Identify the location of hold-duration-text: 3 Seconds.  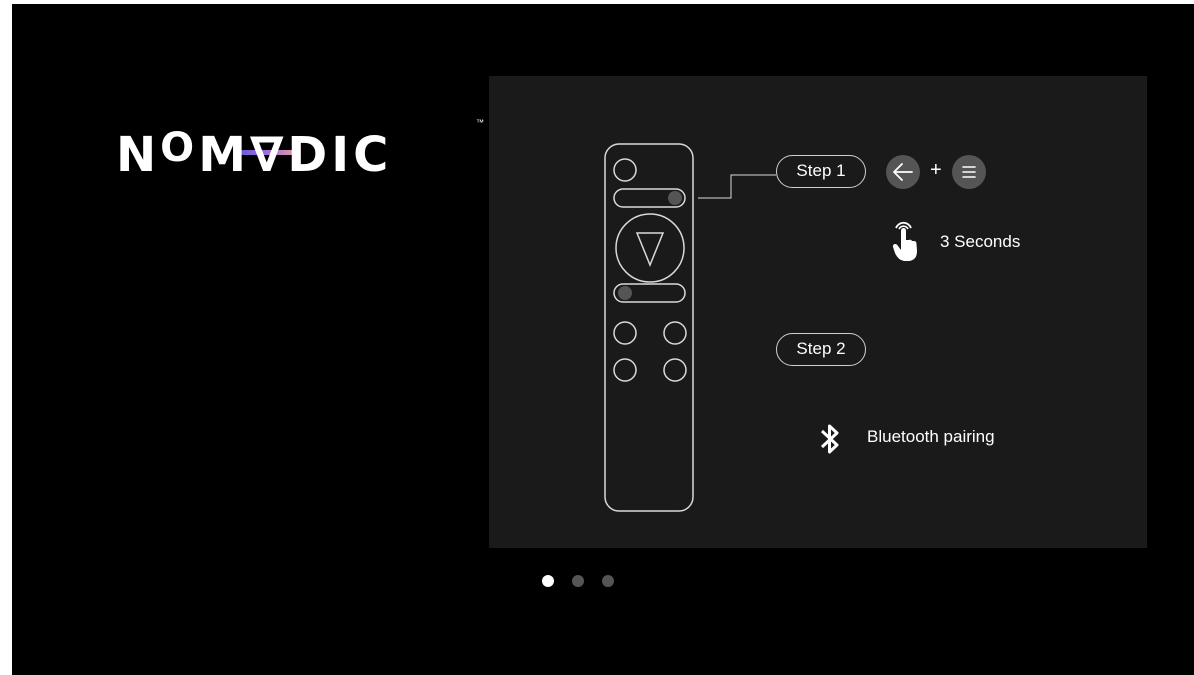
(980, 241).